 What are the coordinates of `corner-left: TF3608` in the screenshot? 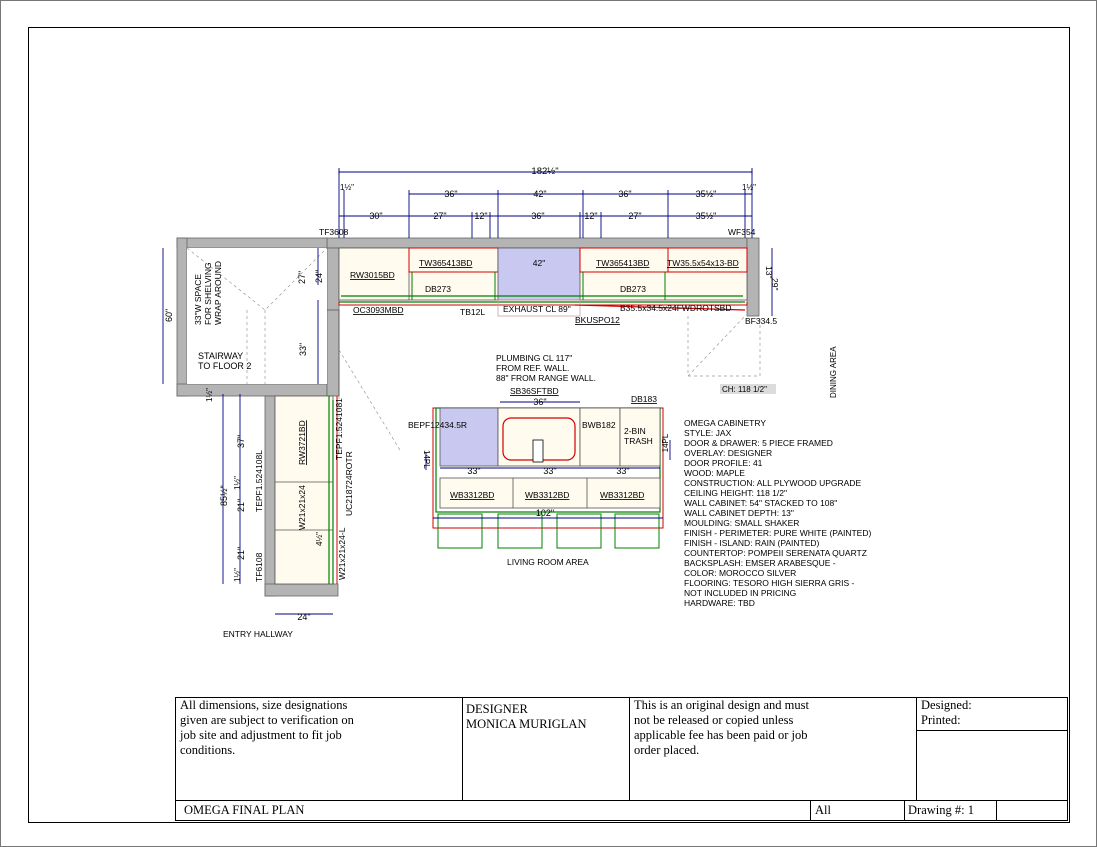 It's located at (334, 232).